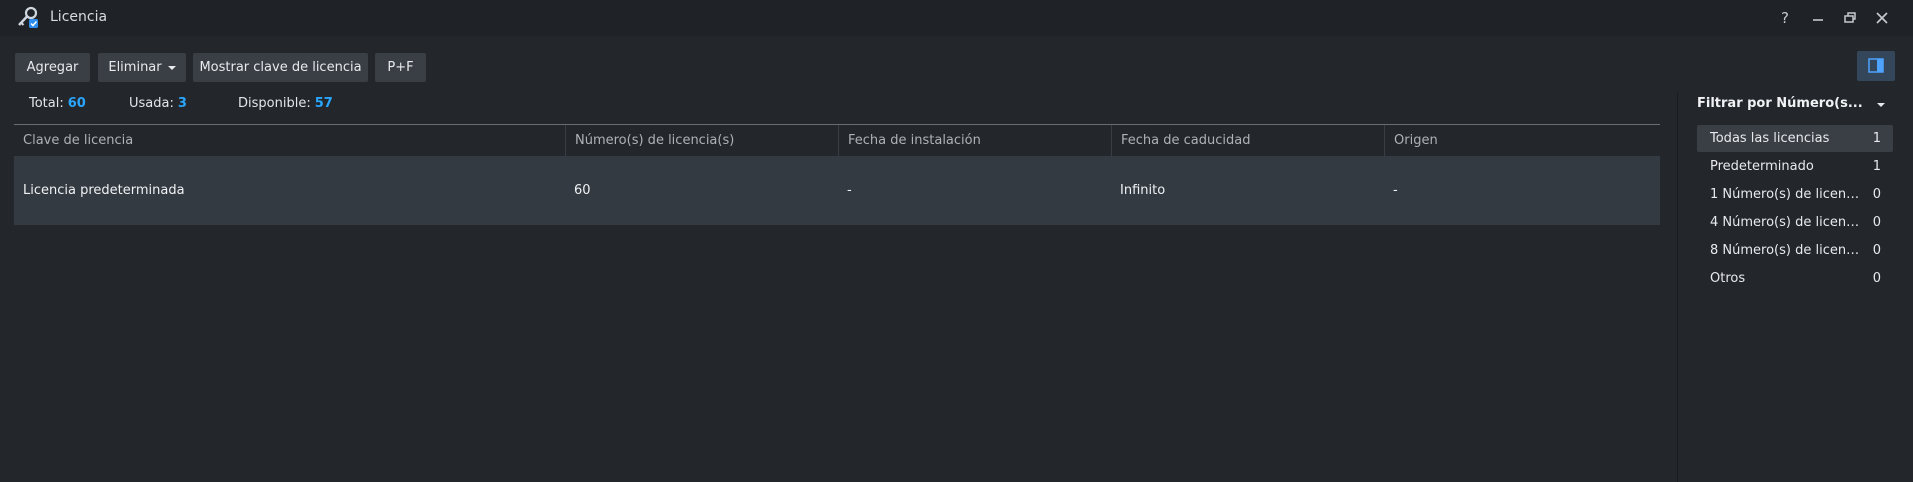 This screenshot has width=1913, height=482. I want to click on available-value: 57, so click(323, 103).